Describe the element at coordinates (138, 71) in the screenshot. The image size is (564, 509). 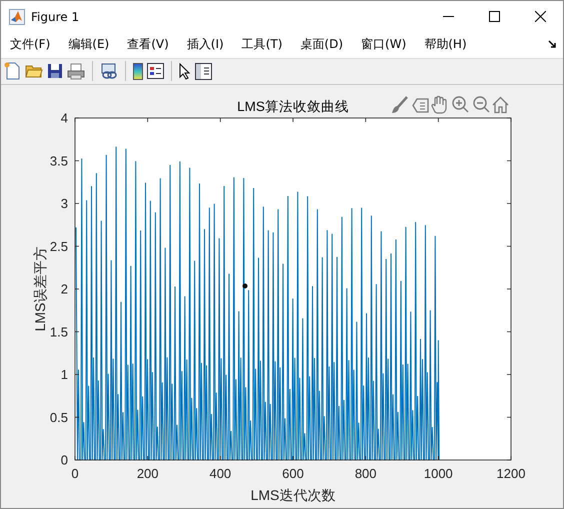
I see `colorbar-icon` at that location.